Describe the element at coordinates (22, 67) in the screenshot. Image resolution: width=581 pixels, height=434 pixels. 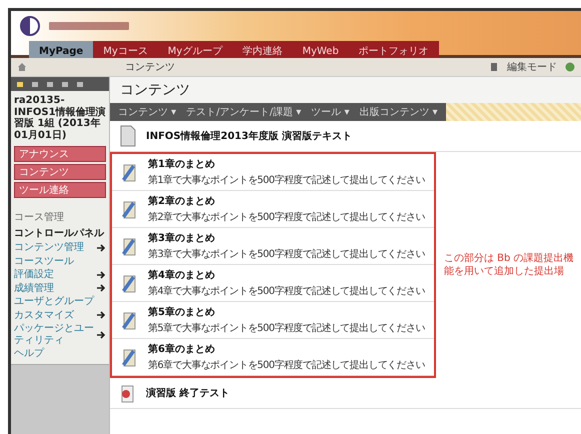
I see `home-icon` at that location.